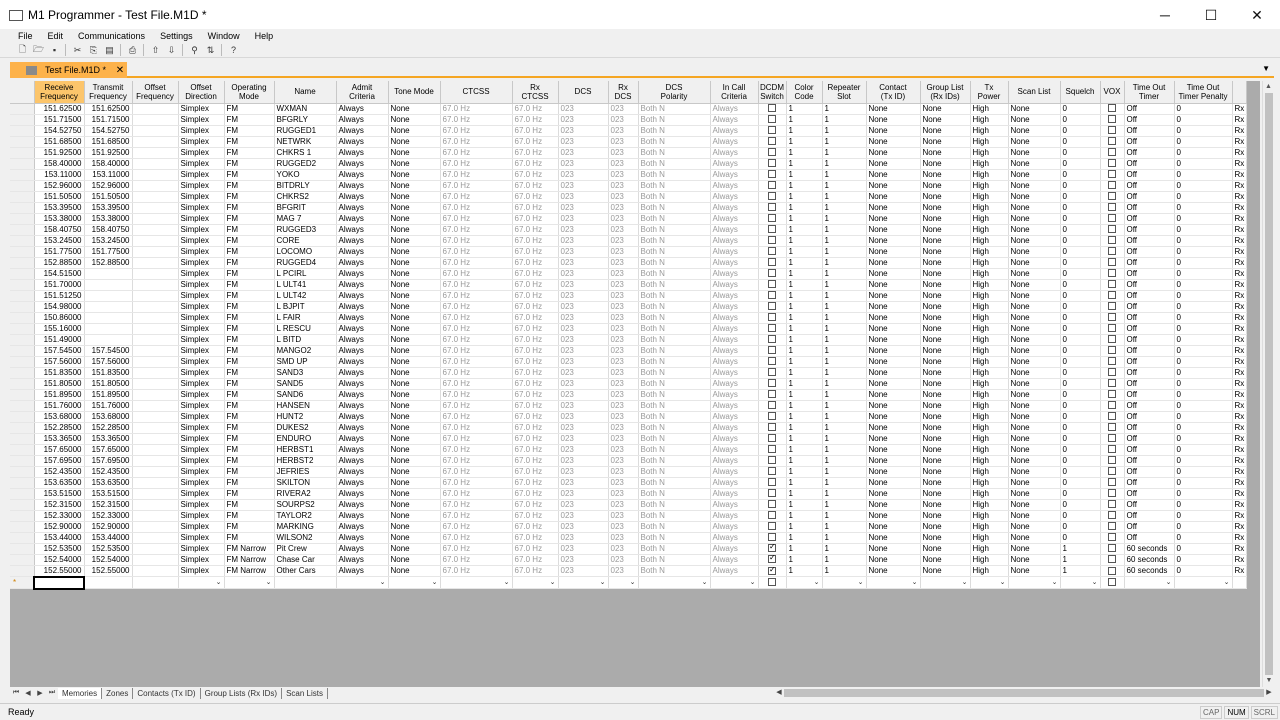  I want to click on column-header-admit-criteria: Admit Criteria, so click(362, 92).